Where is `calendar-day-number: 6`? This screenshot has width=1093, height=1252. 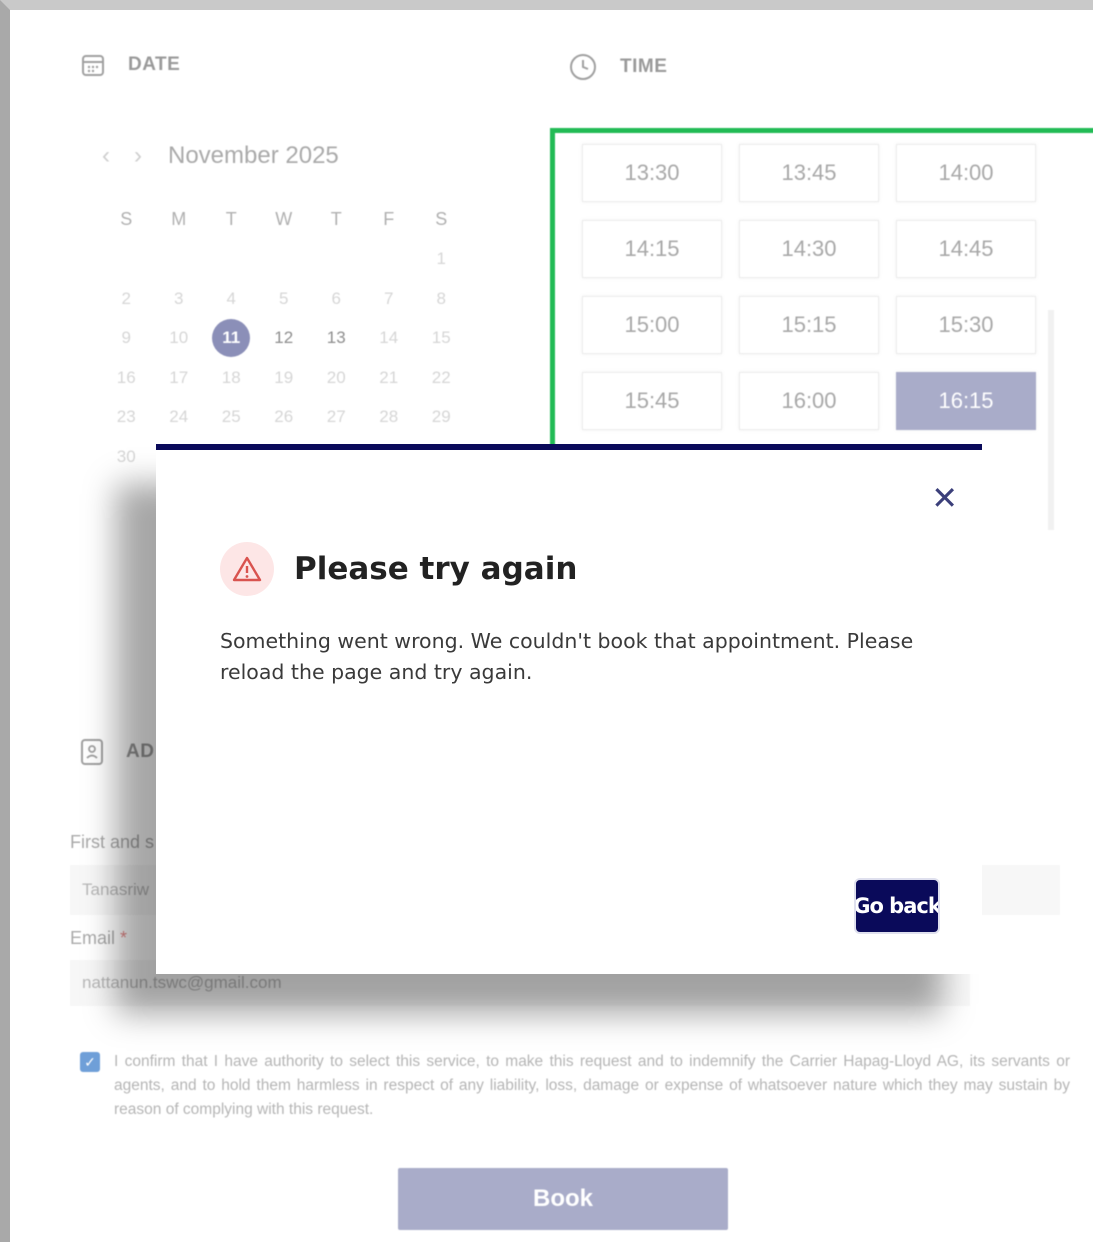 calendar-day-number: 6 is located at coordinates (336, 298).